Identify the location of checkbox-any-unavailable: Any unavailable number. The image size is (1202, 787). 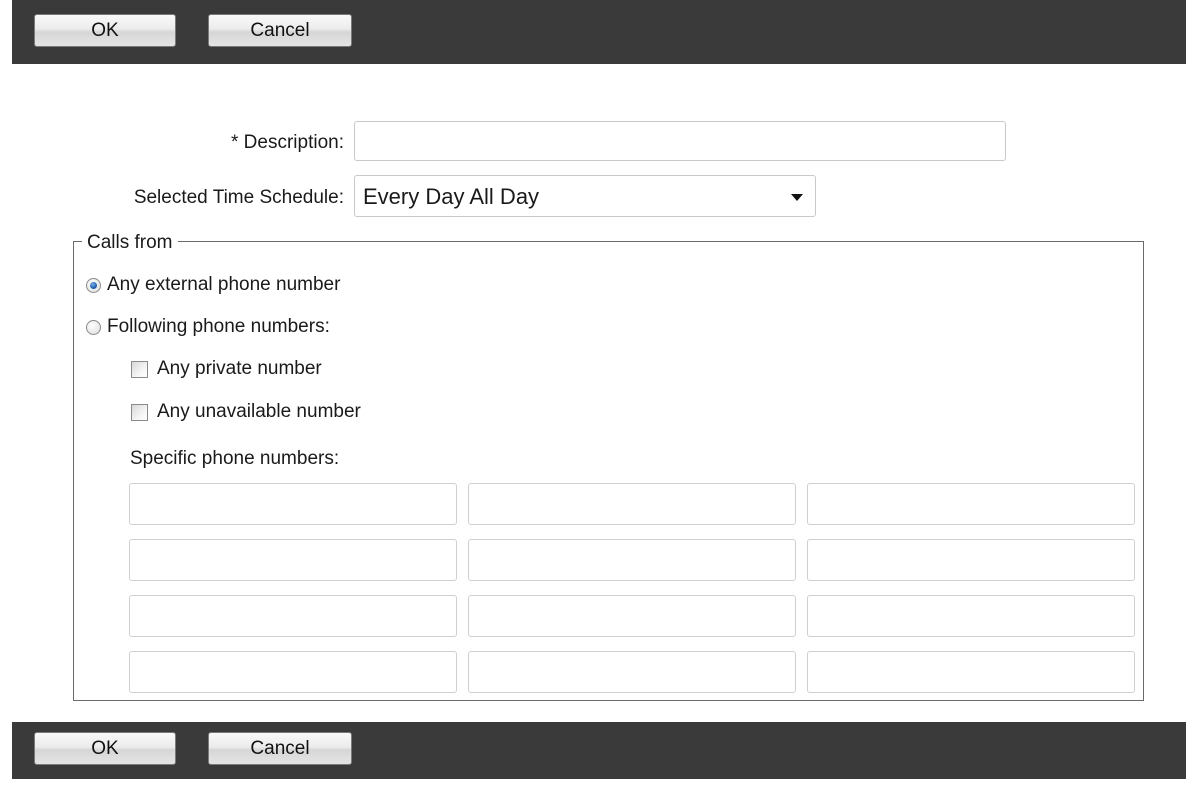
(246, 412).